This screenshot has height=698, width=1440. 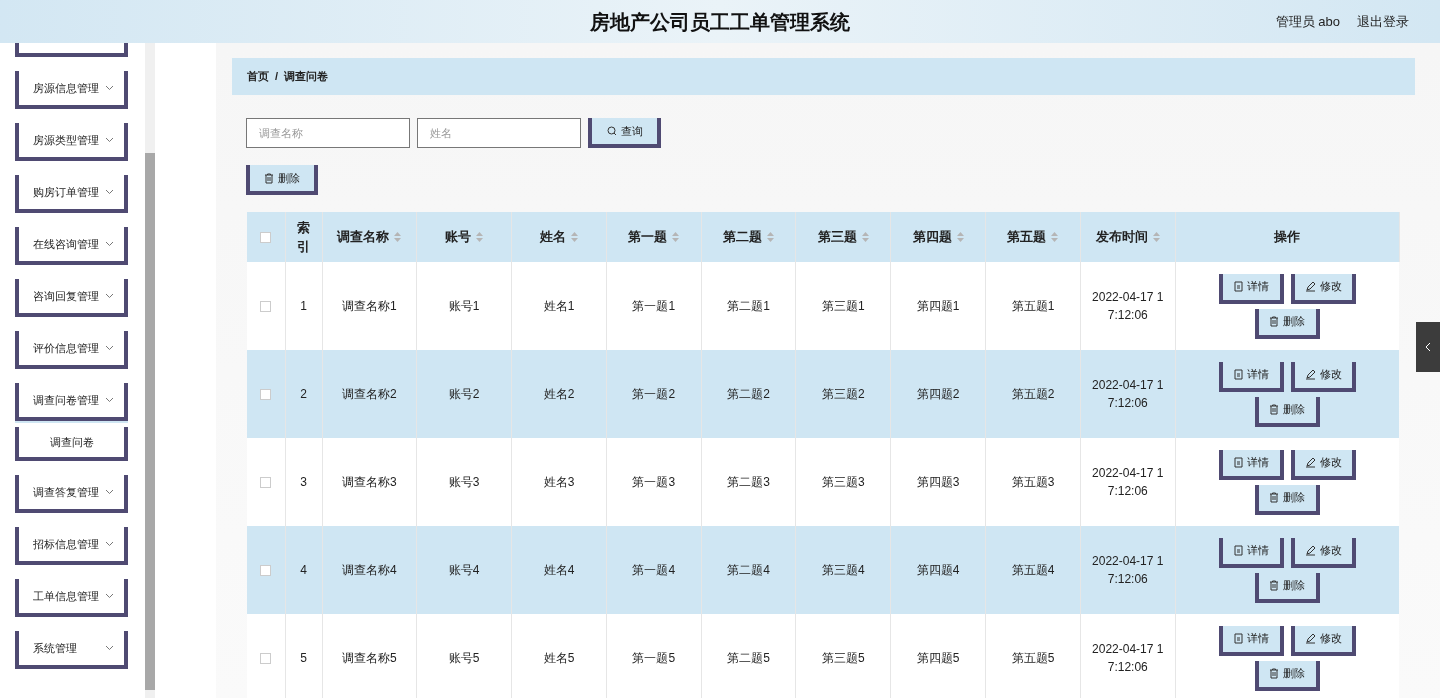 I want to click on table-cell: 第一题5, so click(x=654, y=658).